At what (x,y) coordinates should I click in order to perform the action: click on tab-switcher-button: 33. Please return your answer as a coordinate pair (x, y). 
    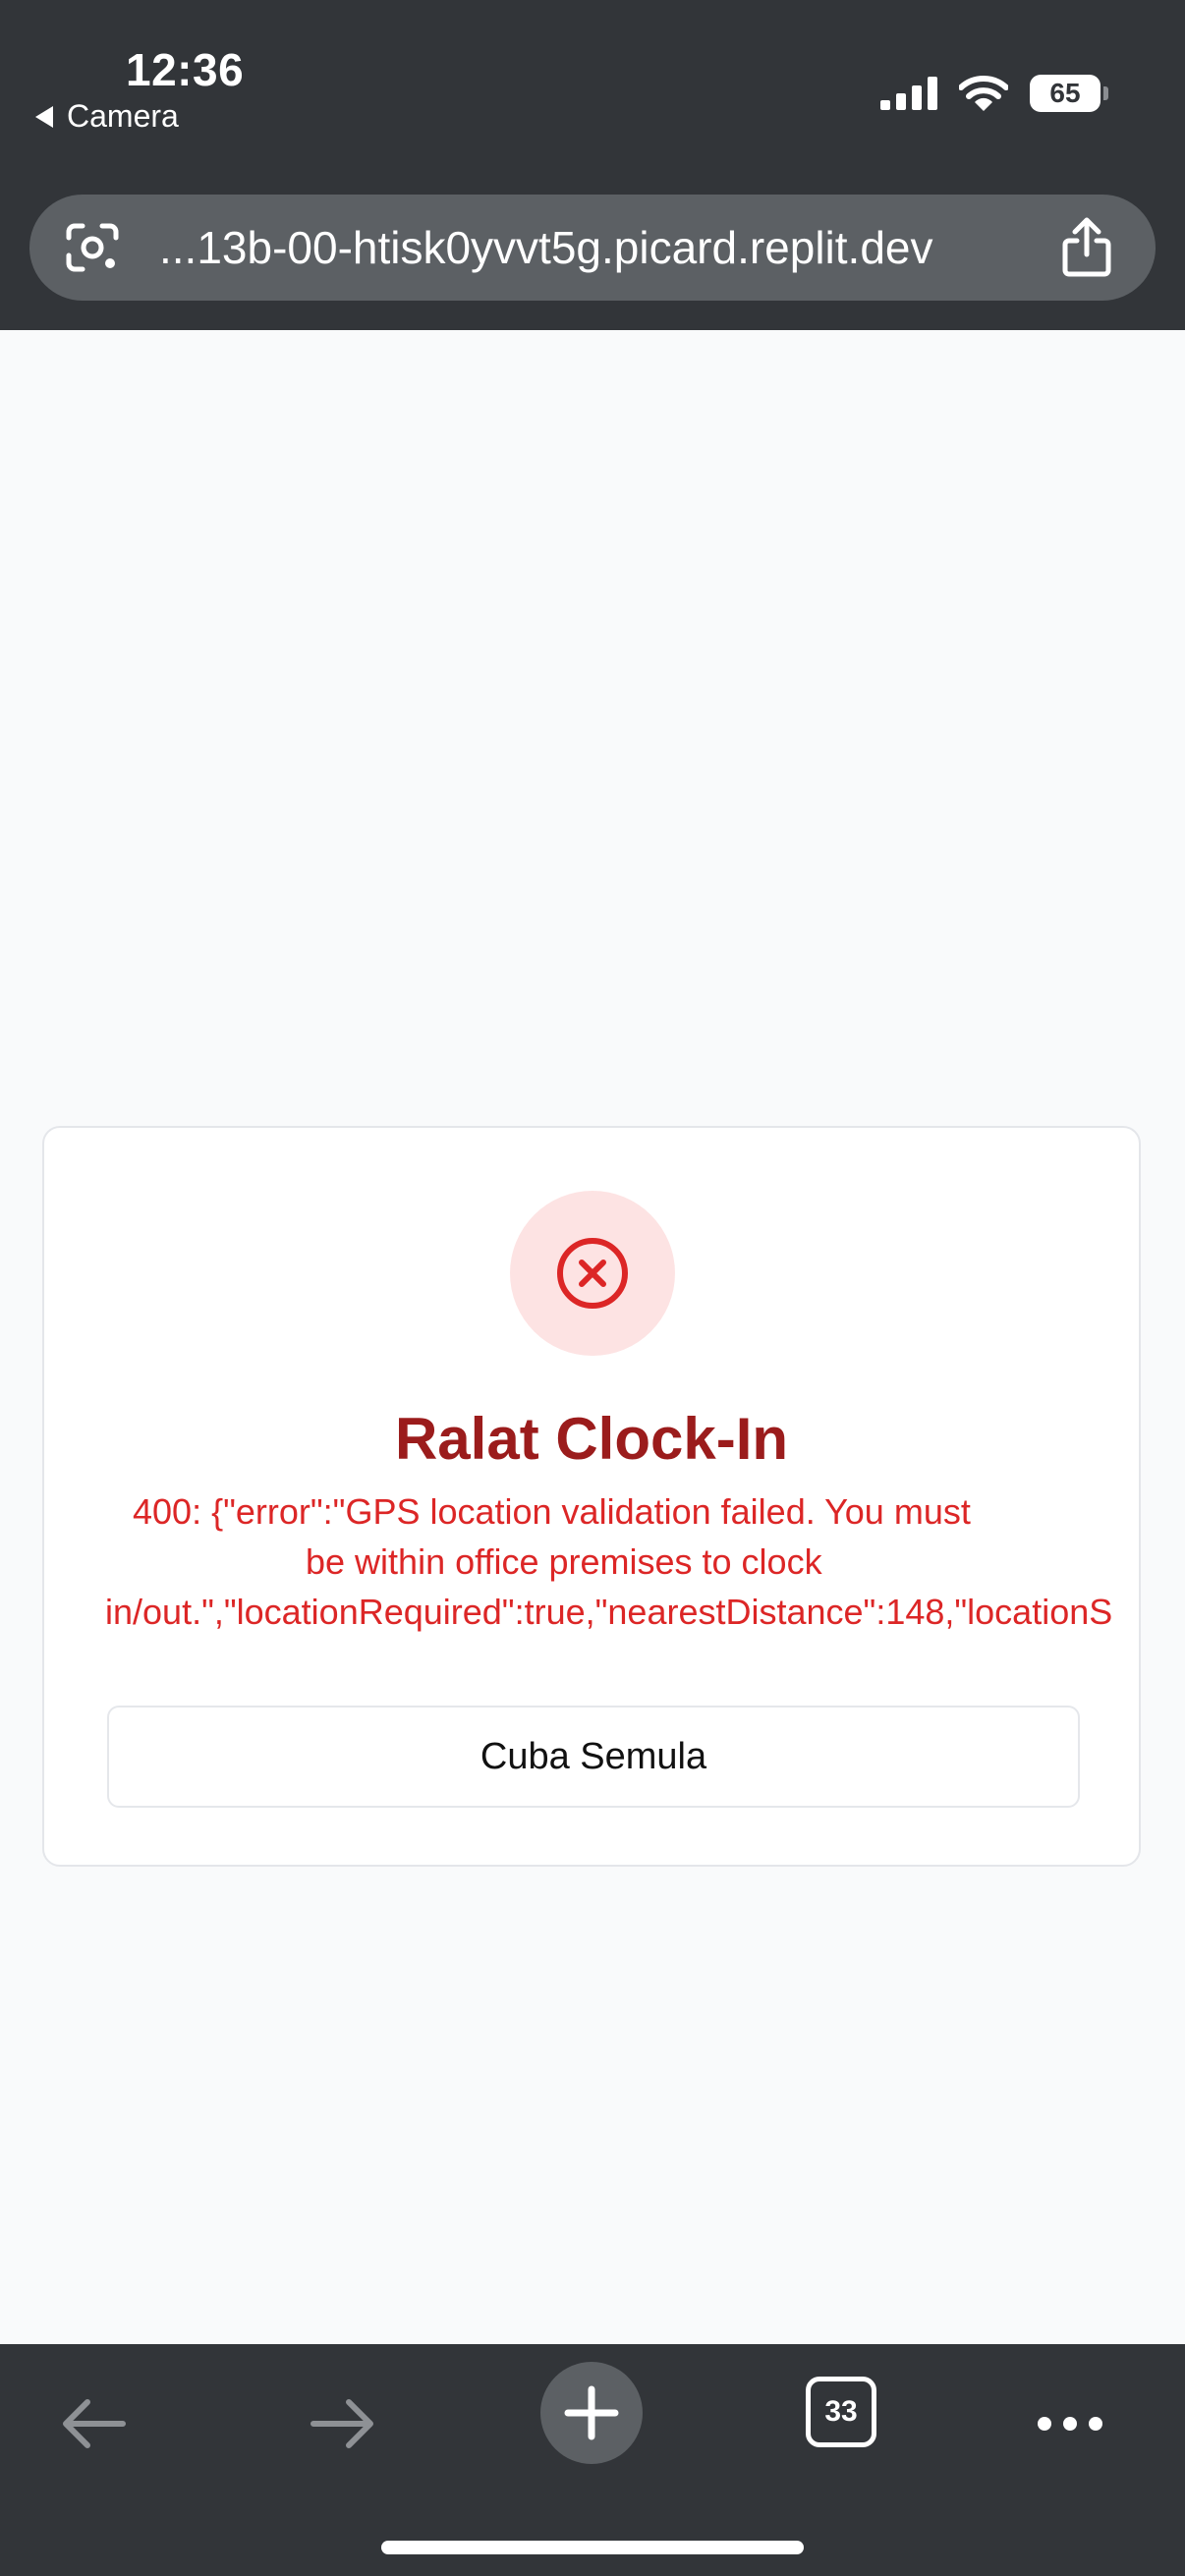
    Looking at the image, I should click on (841, 2412).